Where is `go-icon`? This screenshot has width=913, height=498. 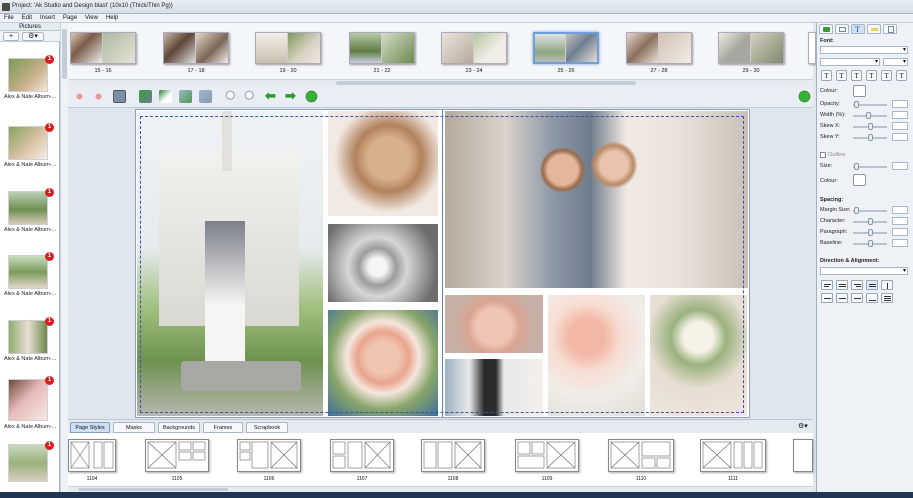 go-icon is located at coordinates (311, 96).